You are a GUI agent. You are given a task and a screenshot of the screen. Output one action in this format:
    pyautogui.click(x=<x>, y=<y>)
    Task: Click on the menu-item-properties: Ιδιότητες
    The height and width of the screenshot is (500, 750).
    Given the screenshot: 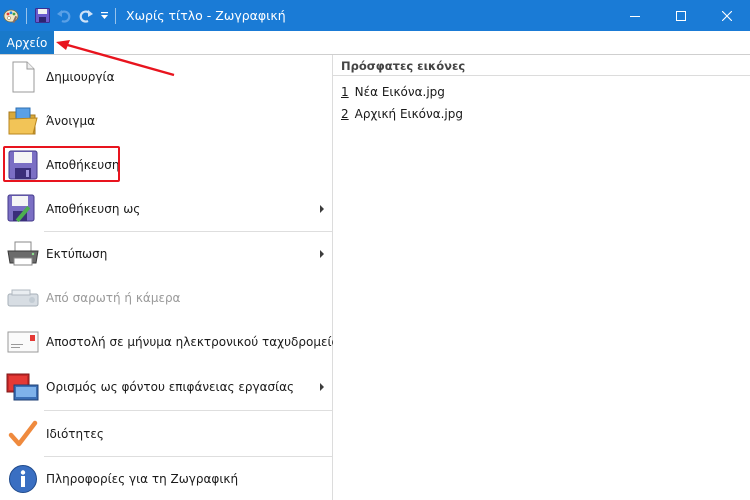 What is the action you would take?
    pyautogui.click(x=166, y=433)
    